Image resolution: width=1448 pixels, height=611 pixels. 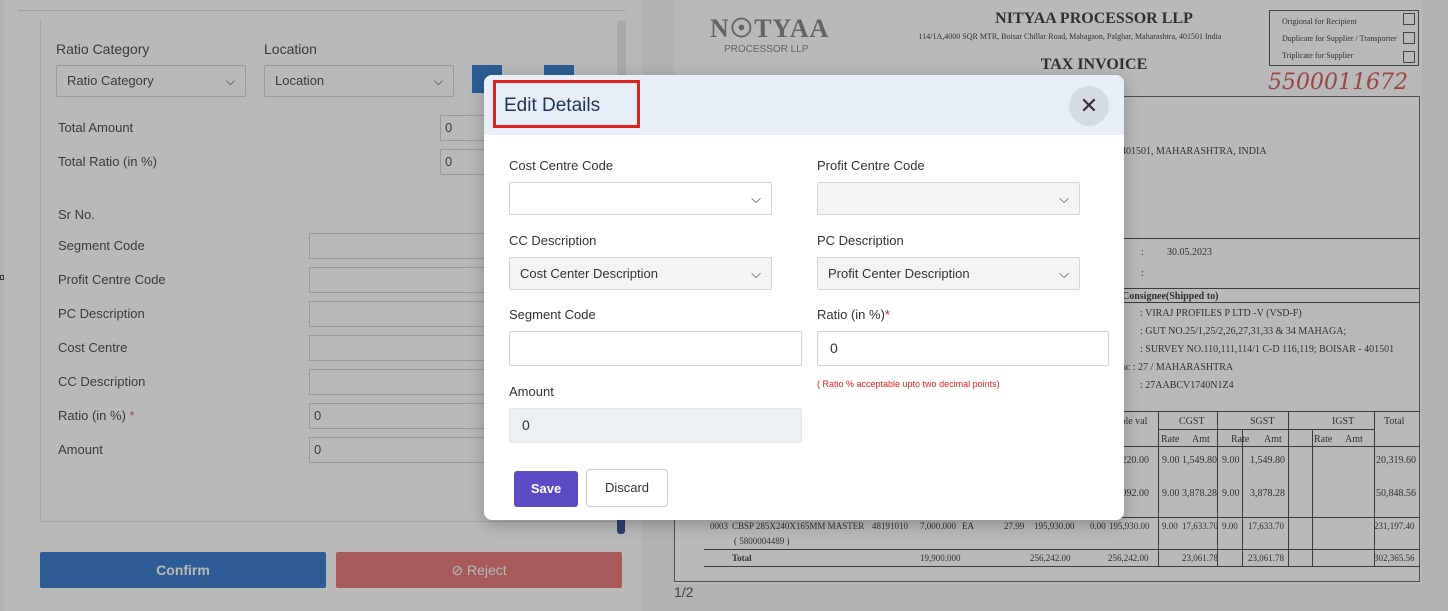 I want to click on ratio-label-text: Ratio (in %), so click(x=851, y=314).